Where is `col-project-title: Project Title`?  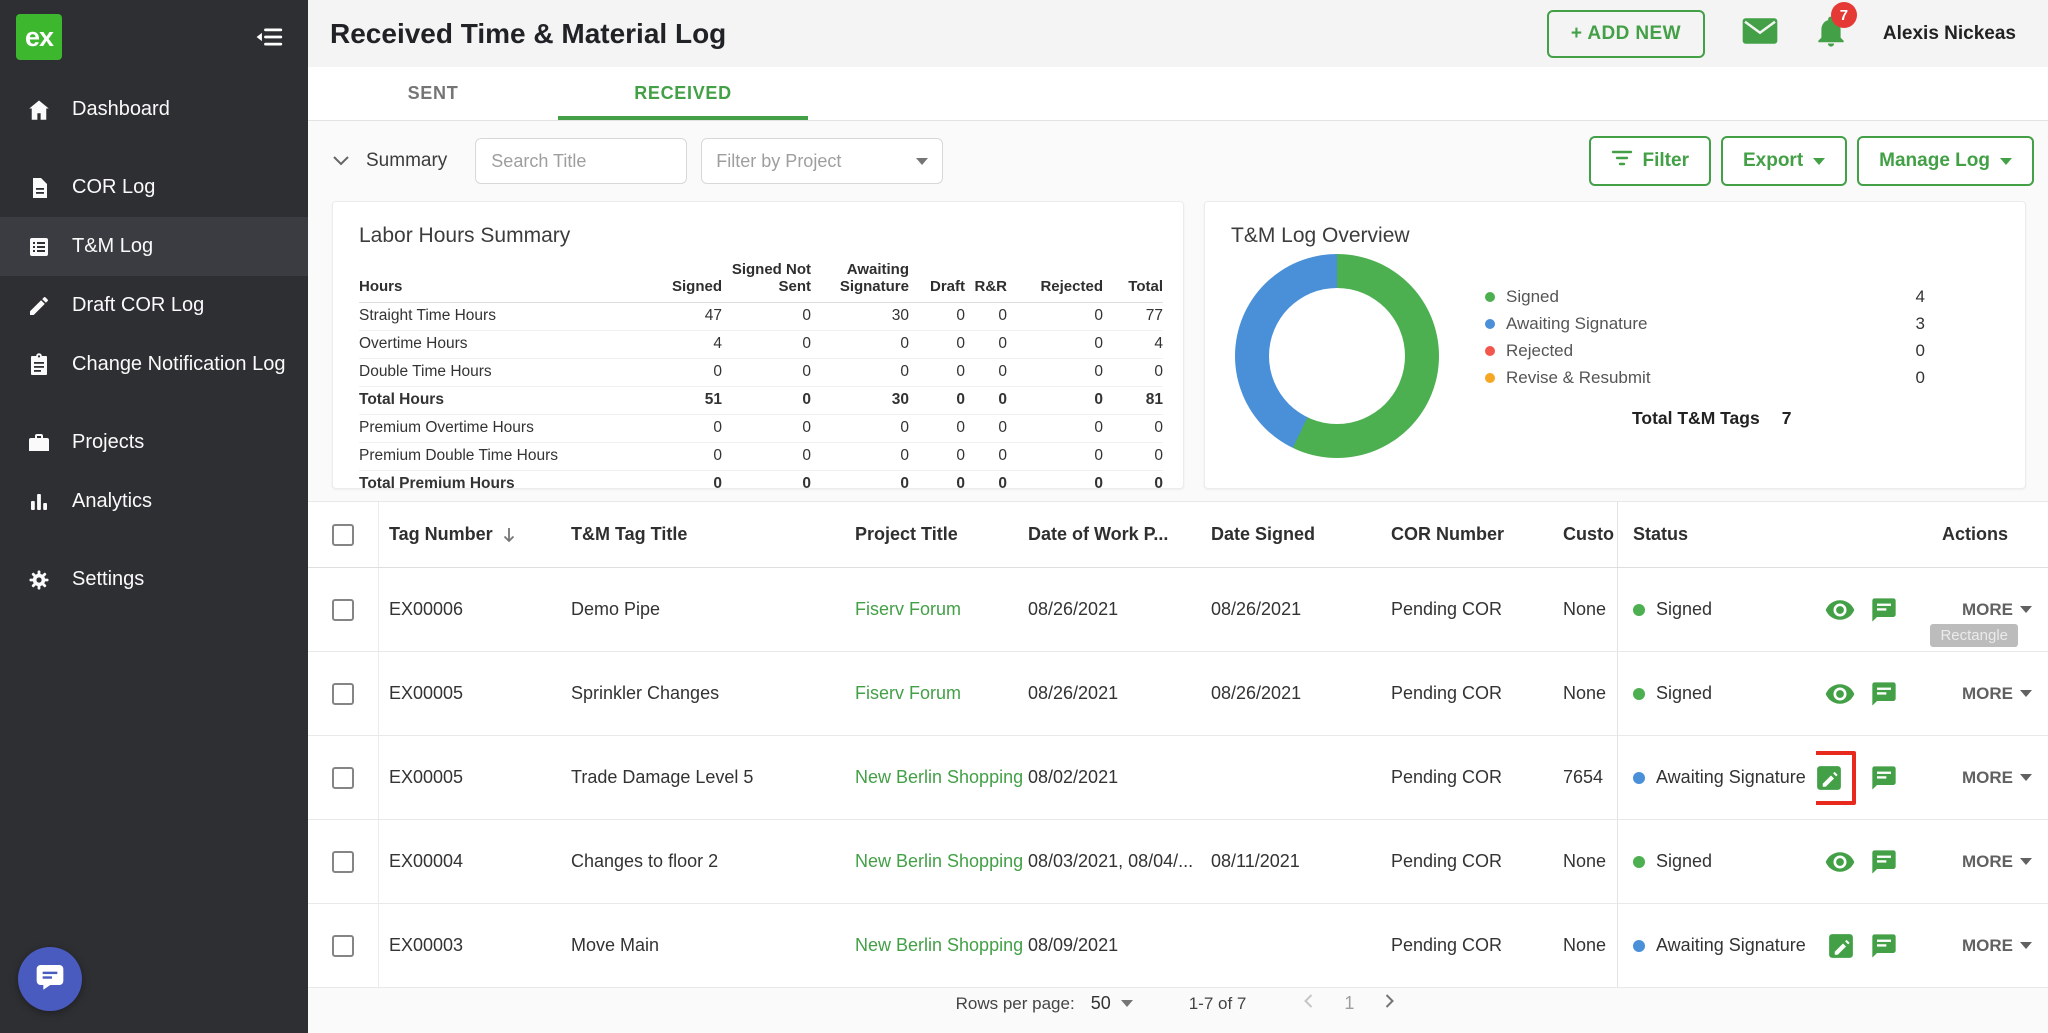 col-project-title: Project Title is located at coordinates (941, 534).